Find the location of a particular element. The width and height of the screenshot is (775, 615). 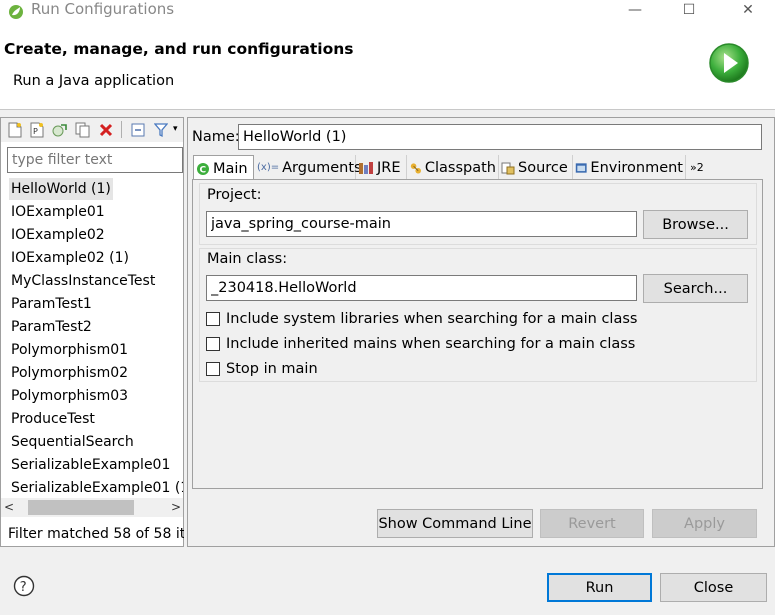

scroll-left-icon: < is located at coordinates (9, 507).